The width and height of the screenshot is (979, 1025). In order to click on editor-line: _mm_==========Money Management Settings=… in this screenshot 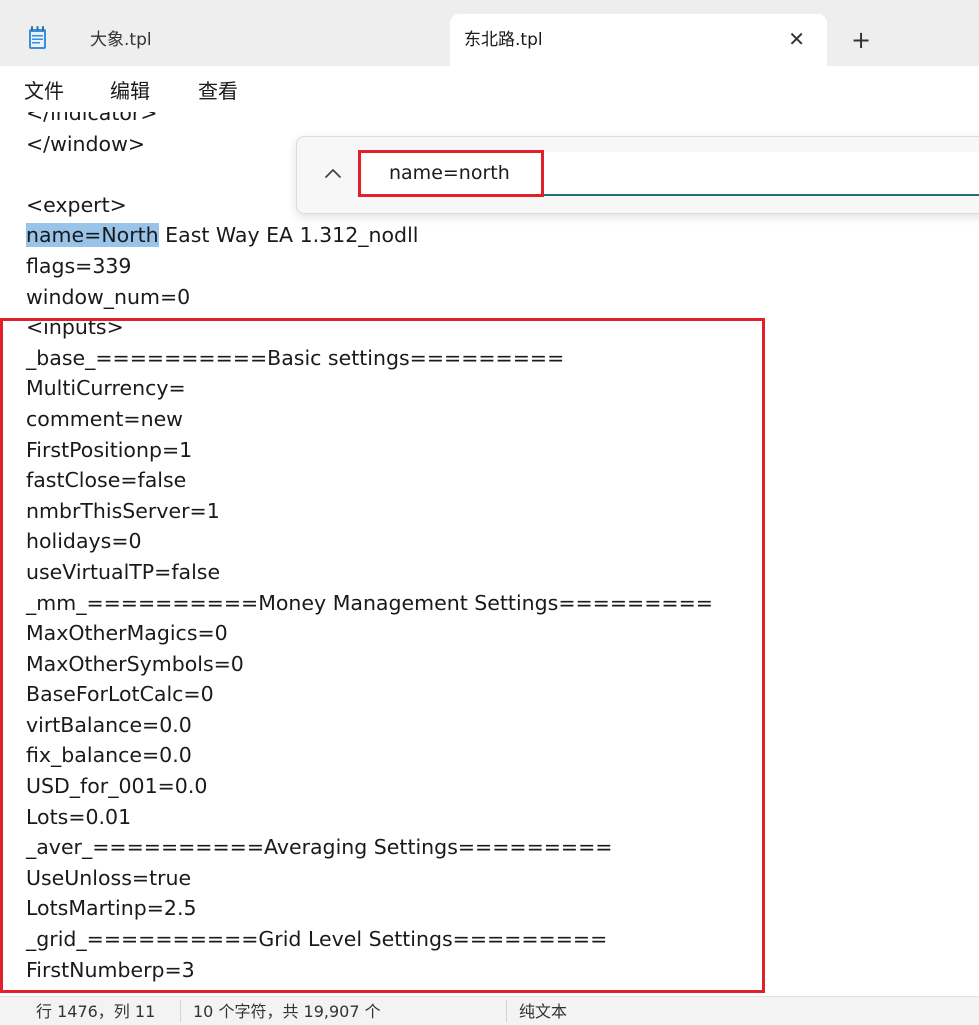, I will do `click(369, 602)`.